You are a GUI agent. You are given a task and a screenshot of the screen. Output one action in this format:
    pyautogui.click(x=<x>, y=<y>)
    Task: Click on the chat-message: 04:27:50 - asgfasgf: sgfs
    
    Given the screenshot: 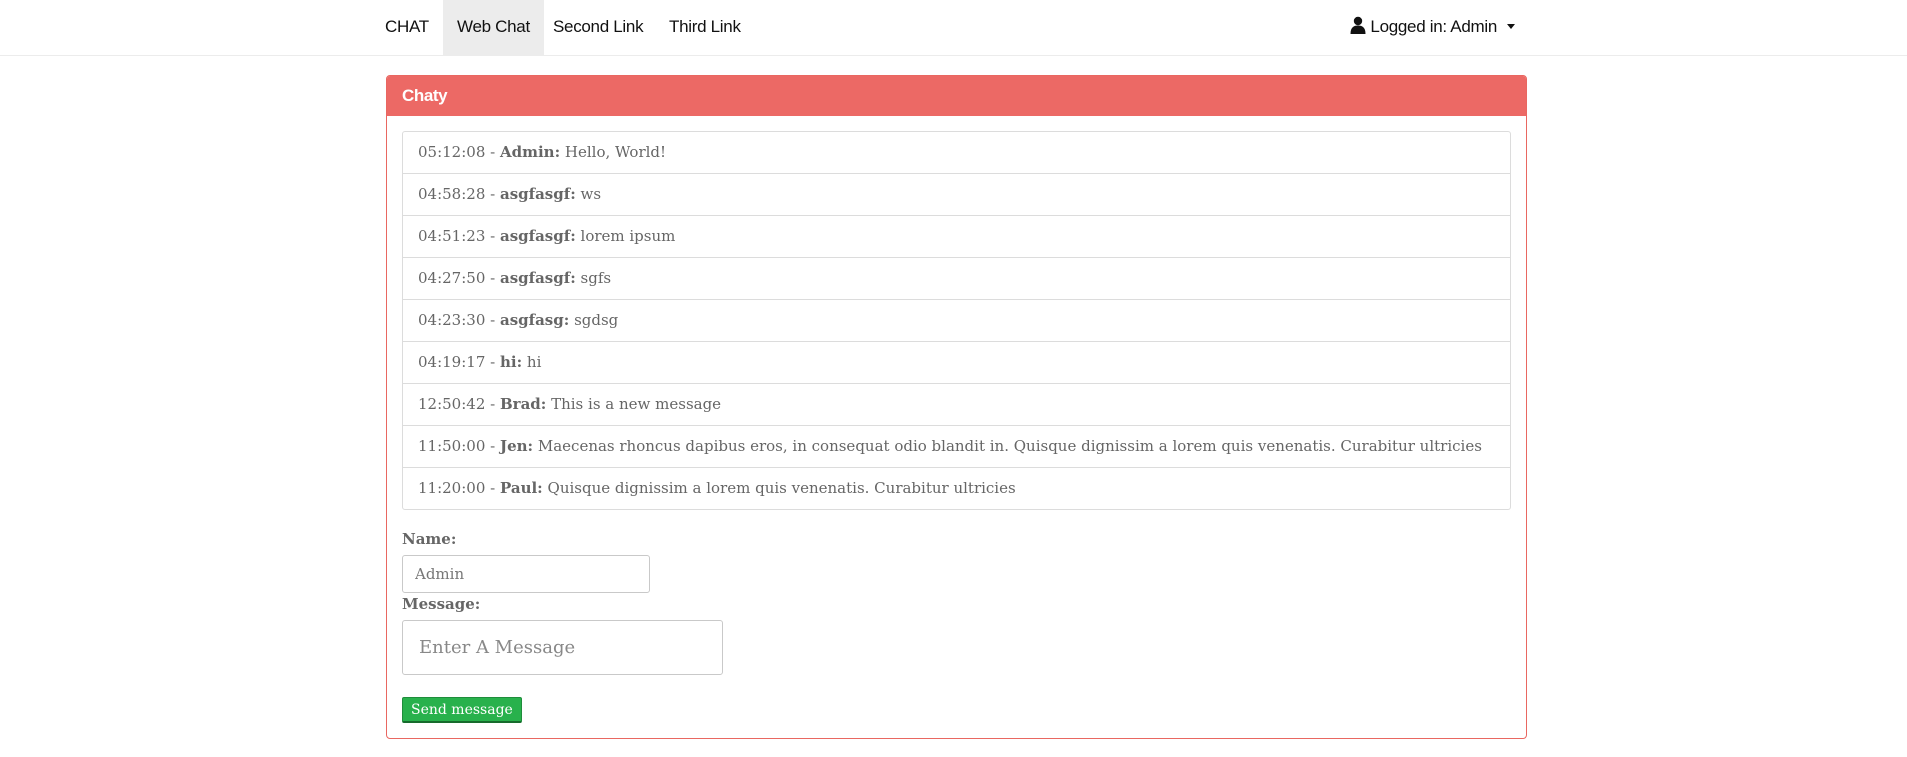 What is the action you would take?
    pyautogui.click(x=956, y=278)
    